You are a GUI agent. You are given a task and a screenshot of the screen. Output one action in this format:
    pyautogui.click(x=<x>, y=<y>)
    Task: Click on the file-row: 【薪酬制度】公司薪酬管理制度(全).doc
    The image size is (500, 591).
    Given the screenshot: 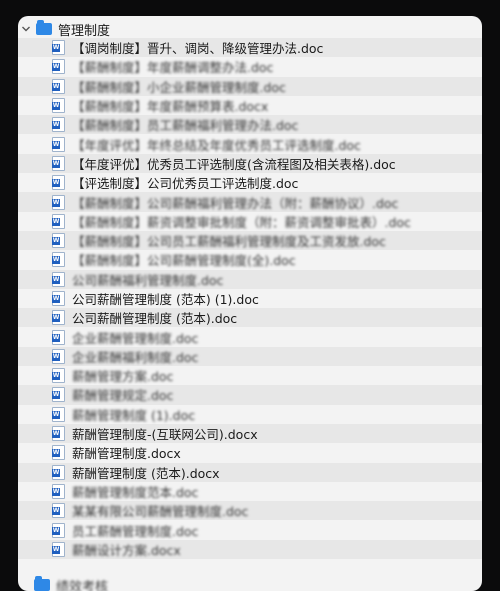 What is the action you would take?
    pyautogui.click(x=250, y=259)
    